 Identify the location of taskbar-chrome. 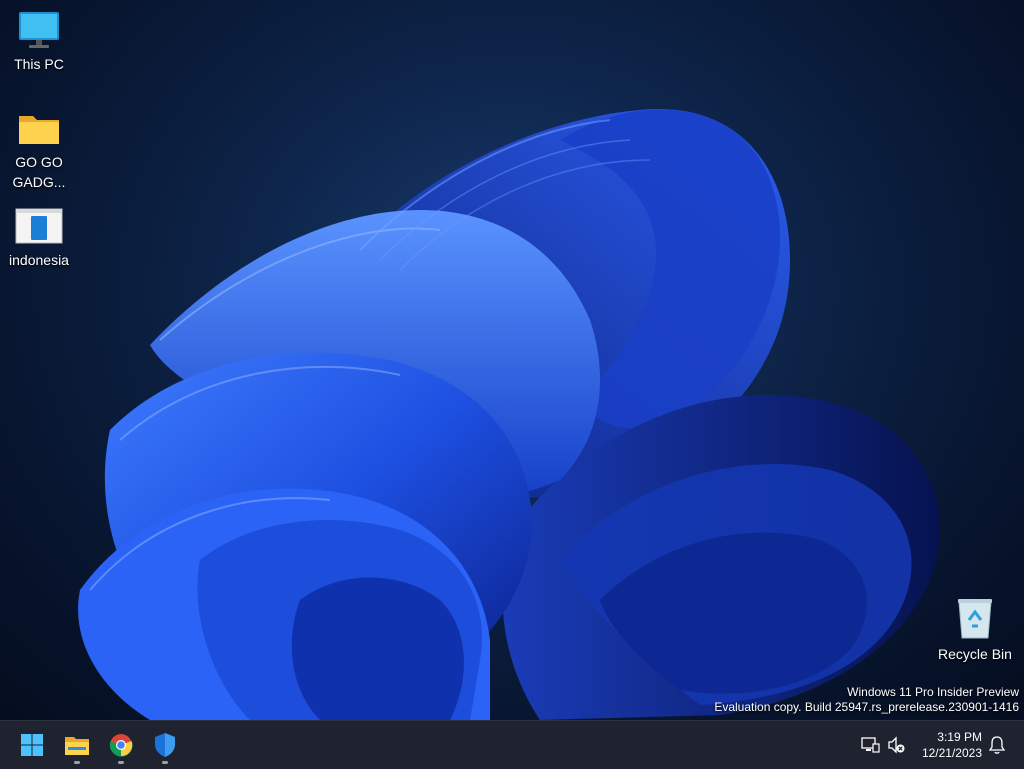
(121, 745).